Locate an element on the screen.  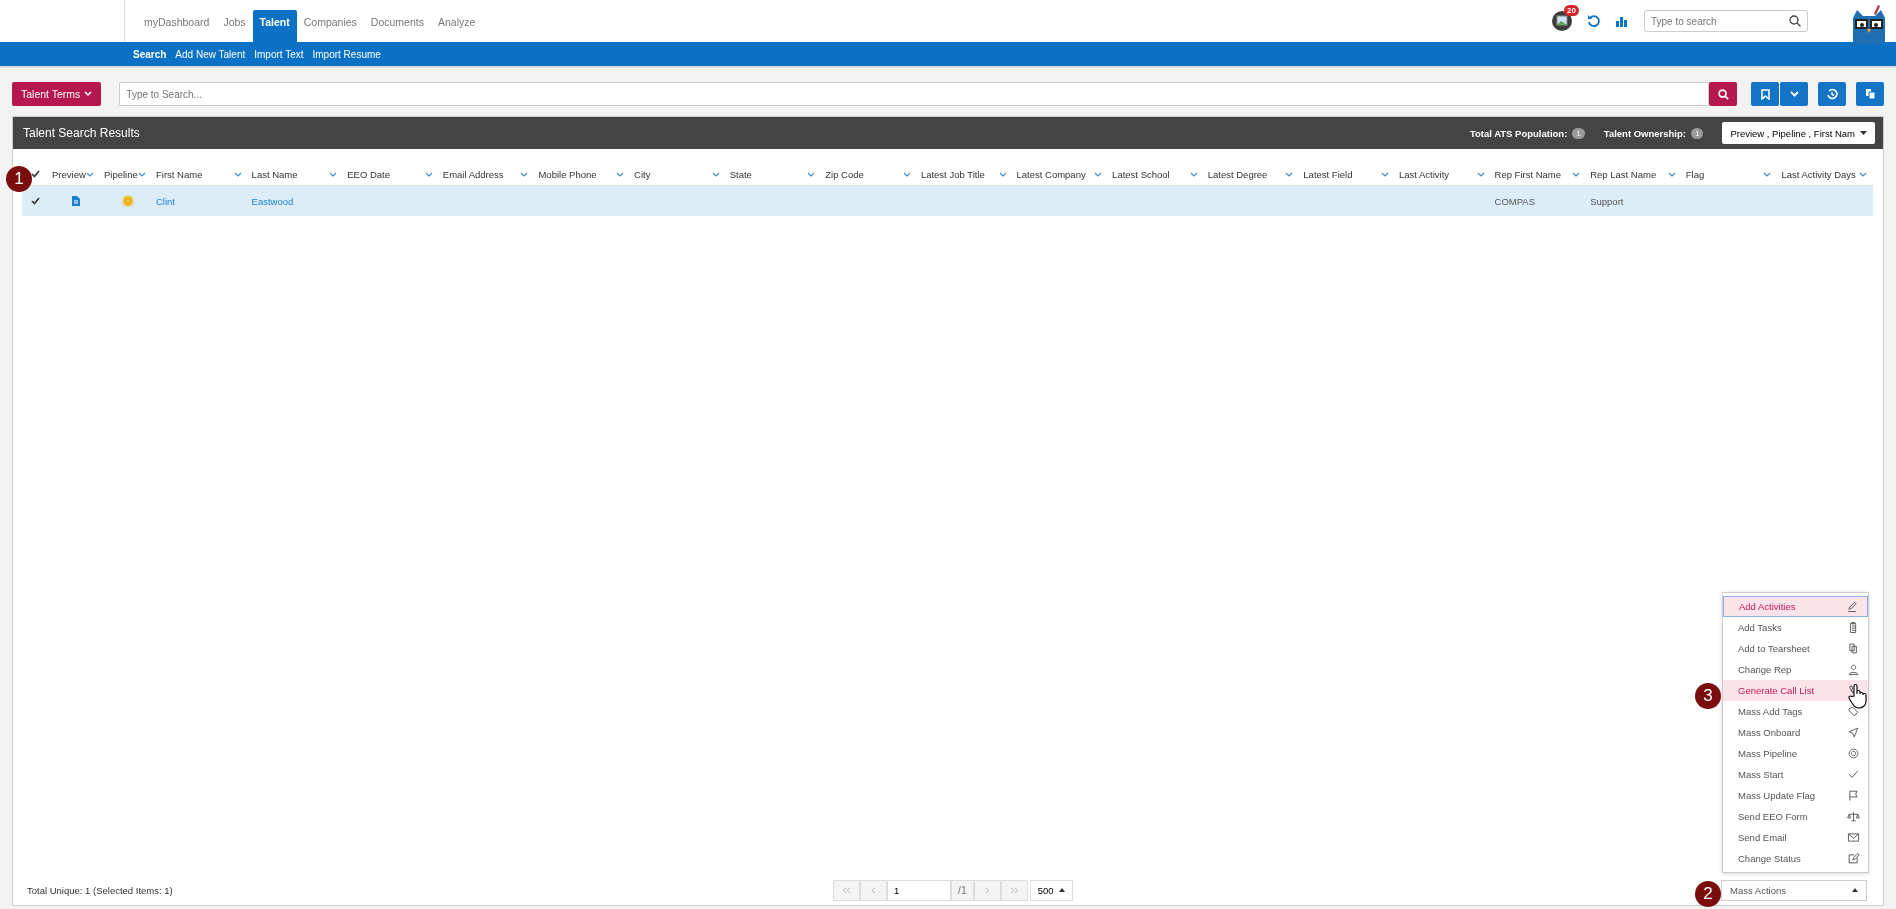
refresh-icon is located at coordinates (1594, 21).